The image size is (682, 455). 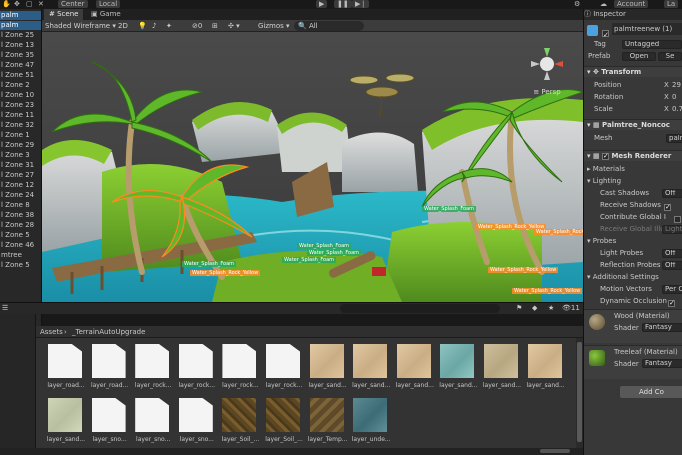 I want to click on inspector-tab: ⓘ Inspector, so click(x=633, y=14).